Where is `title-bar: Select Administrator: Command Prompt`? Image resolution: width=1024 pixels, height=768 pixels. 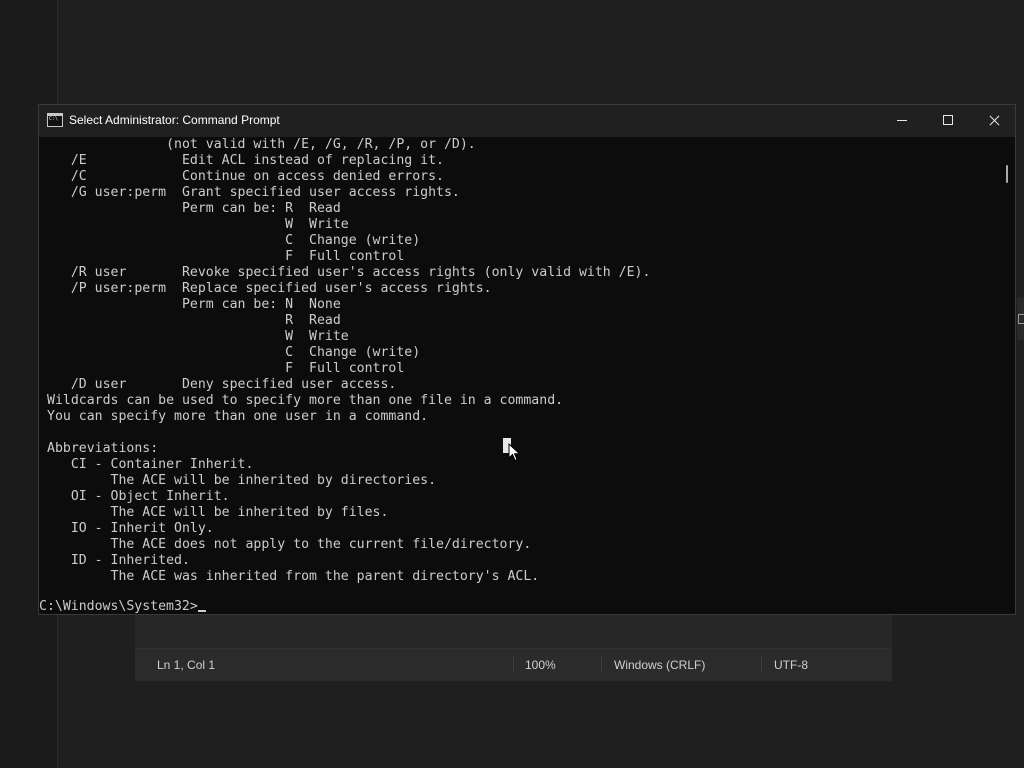 title-bar: Select Administrator: Command Prompt is located at coordinates (527, 121).